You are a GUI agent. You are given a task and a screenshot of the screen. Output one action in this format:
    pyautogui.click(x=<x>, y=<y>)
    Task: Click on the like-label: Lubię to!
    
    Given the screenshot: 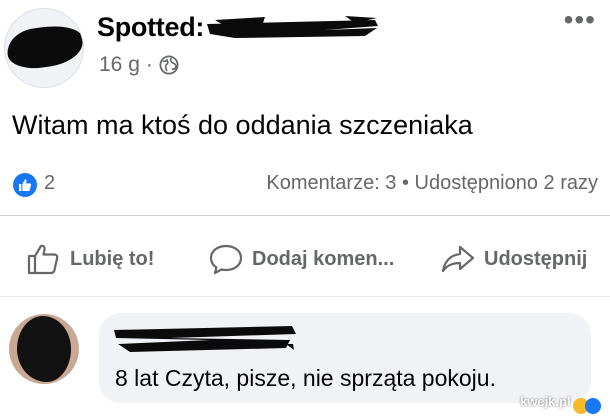 What is the action you would take?
    pyautogui.click(x=112, y=258)
    